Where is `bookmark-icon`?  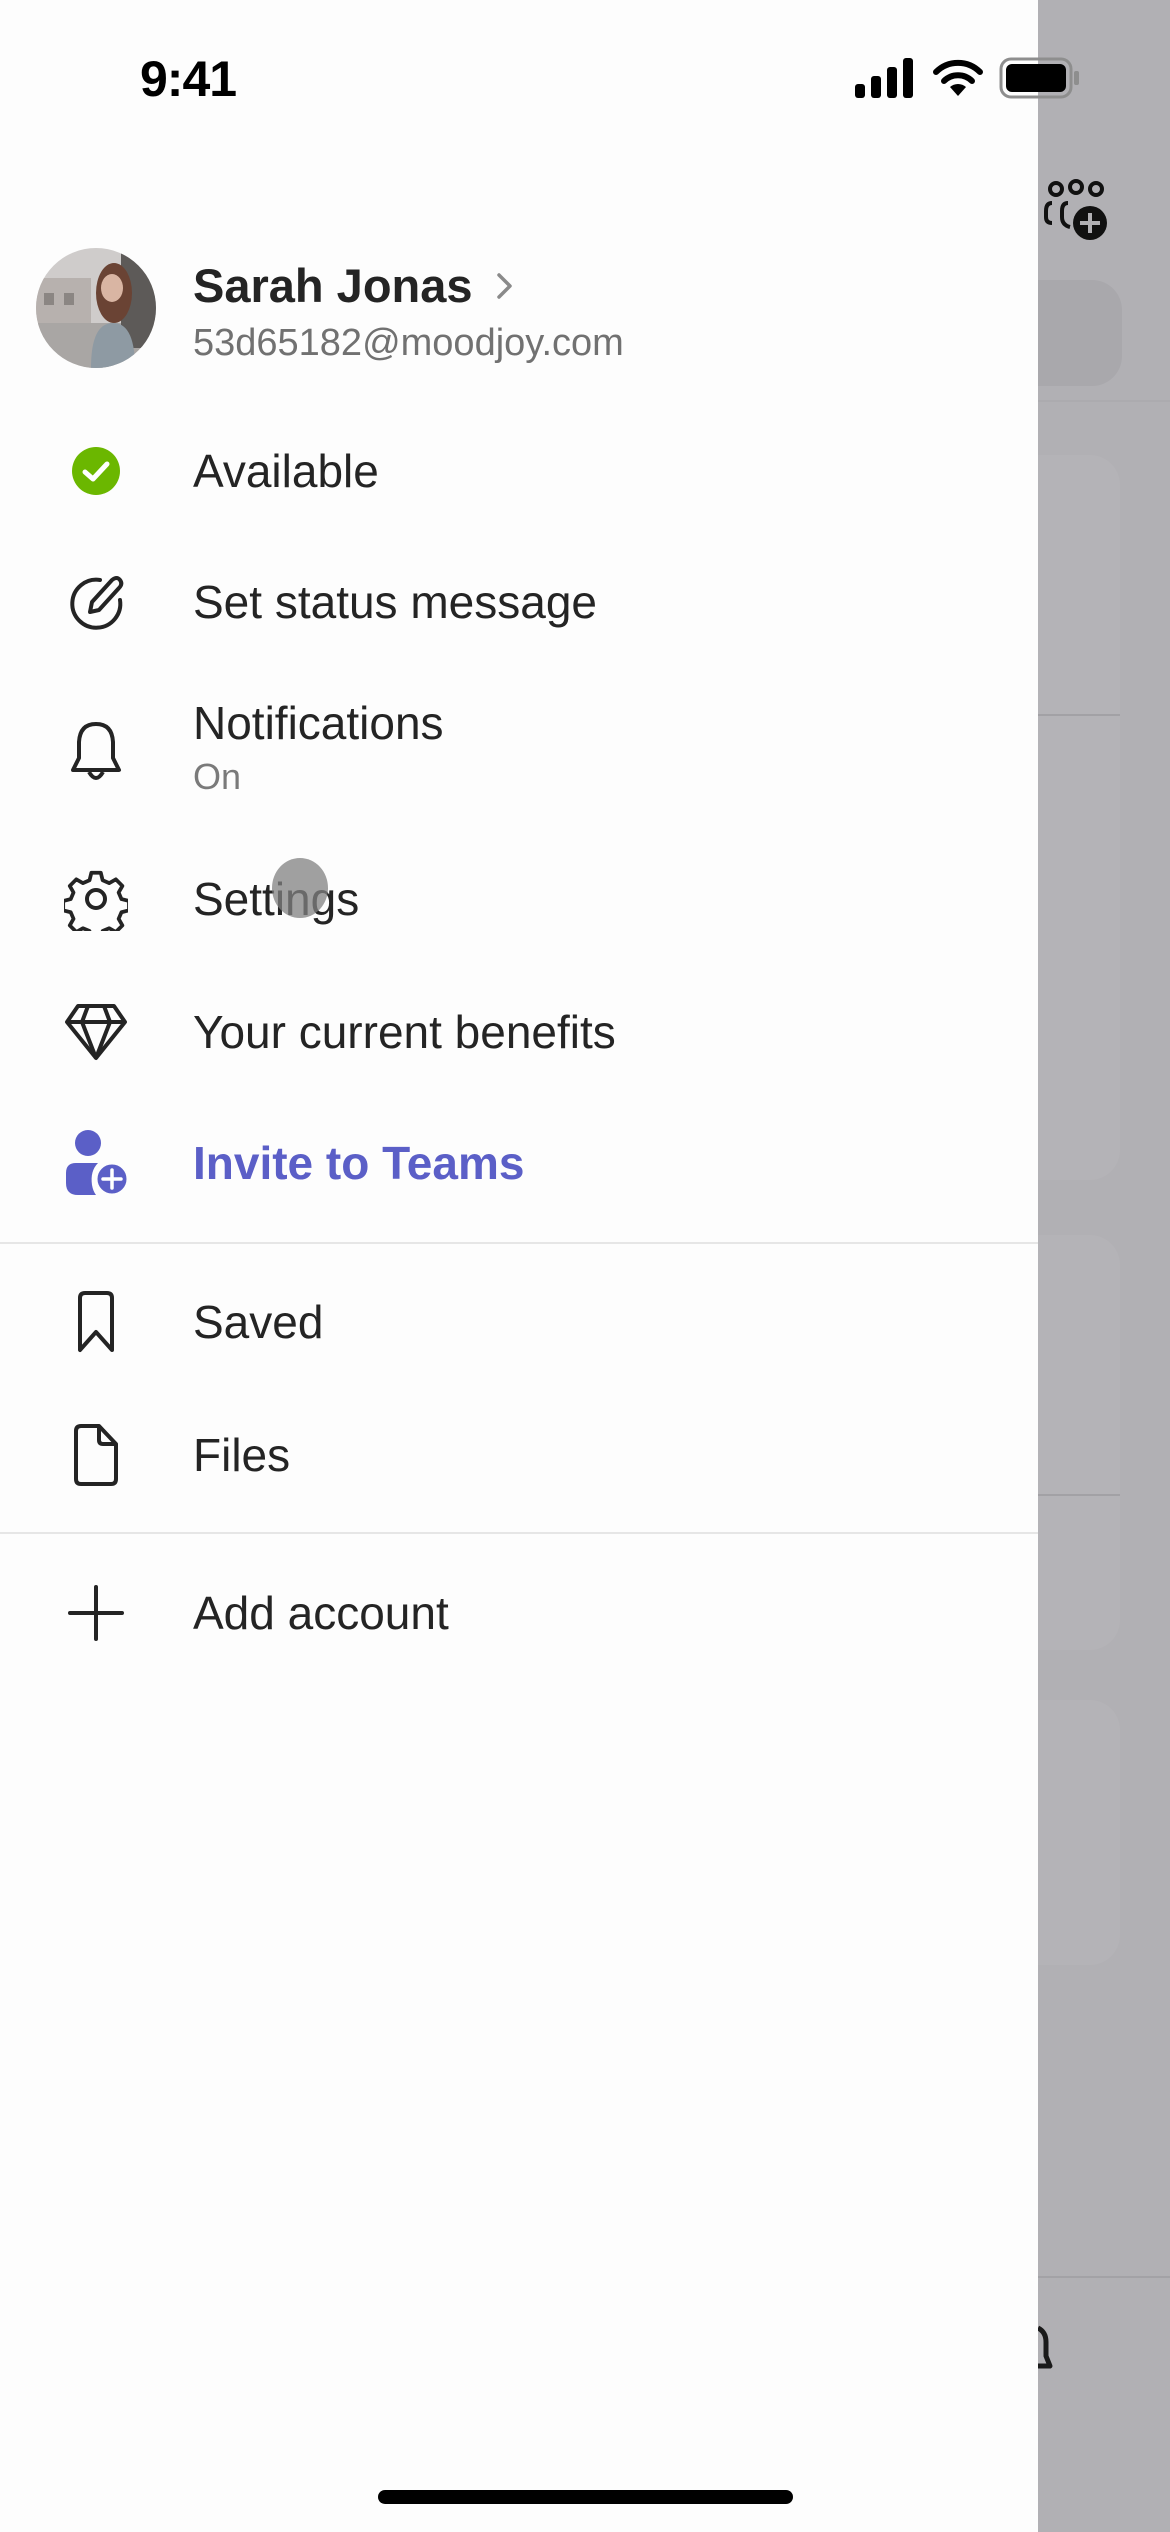
bookmark-icon is located at coordinates (96, 1322).